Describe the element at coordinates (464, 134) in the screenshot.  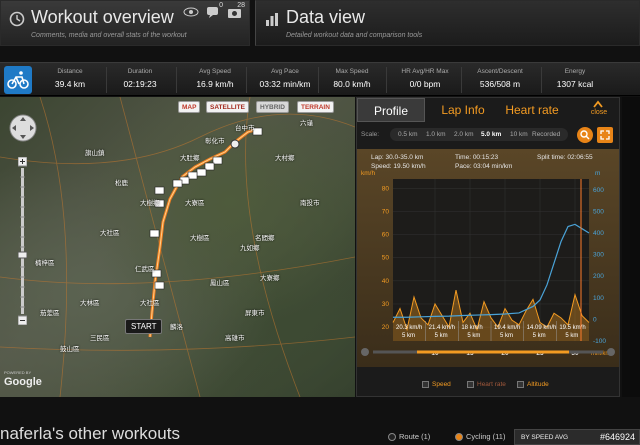
I see `scale-option: 2.0 km` at that location.